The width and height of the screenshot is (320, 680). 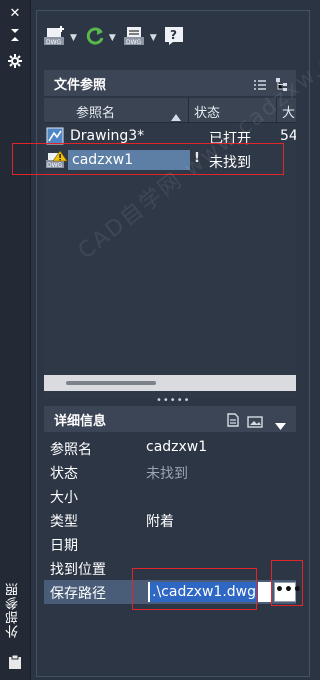 I want to click on highlight-box-browse, so click(x=287, y=583).